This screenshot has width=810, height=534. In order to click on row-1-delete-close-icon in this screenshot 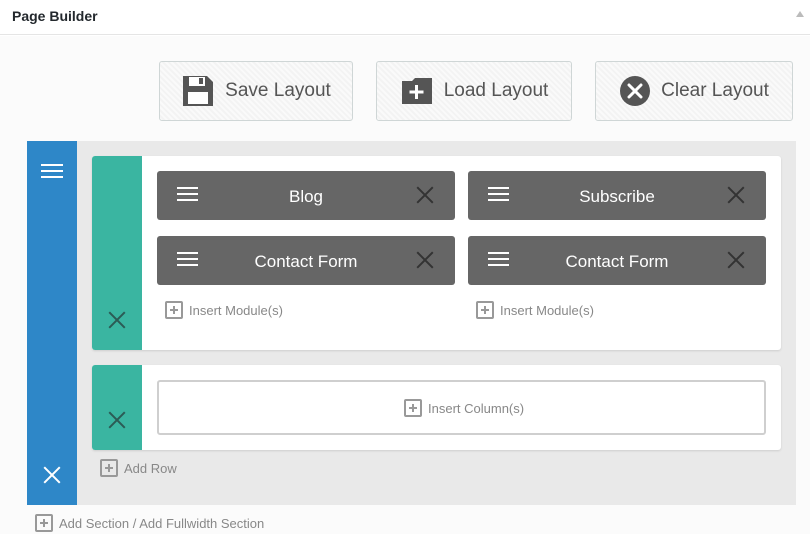, I will do `click(117, 320)`.